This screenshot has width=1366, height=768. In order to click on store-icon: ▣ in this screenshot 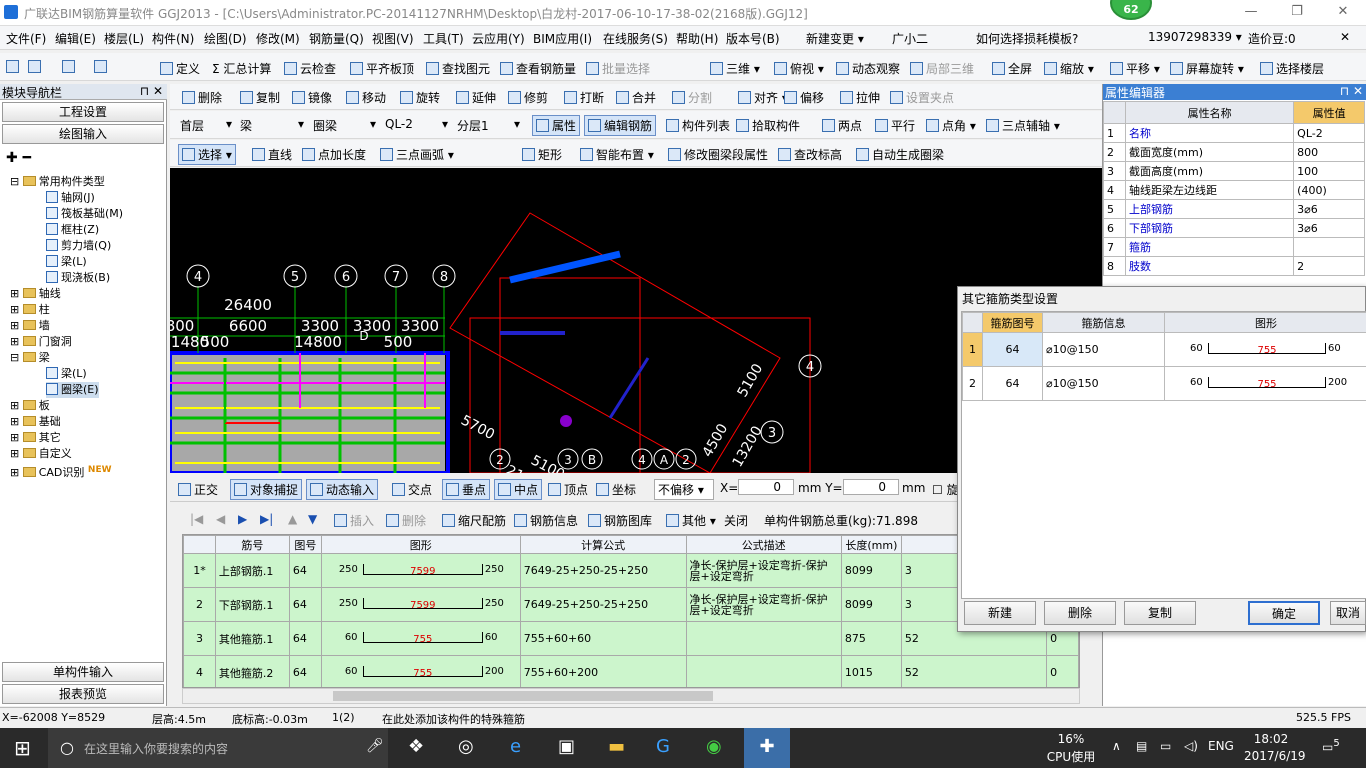, I will do `click(566, 746)`.